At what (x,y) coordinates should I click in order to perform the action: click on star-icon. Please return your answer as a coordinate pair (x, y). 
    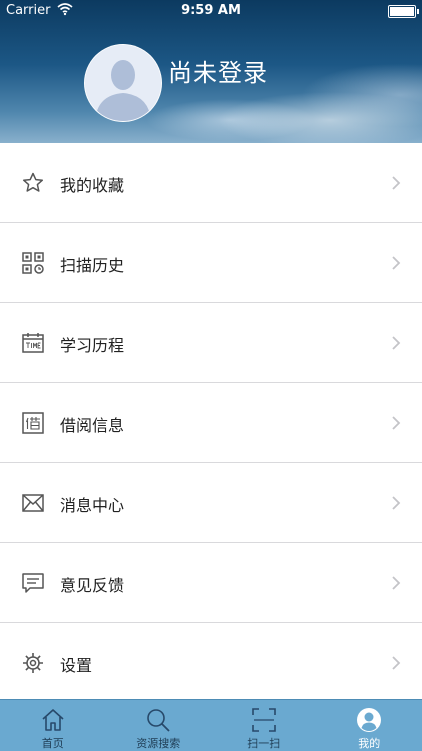
    Looking at the image, I should click on (33, 183).